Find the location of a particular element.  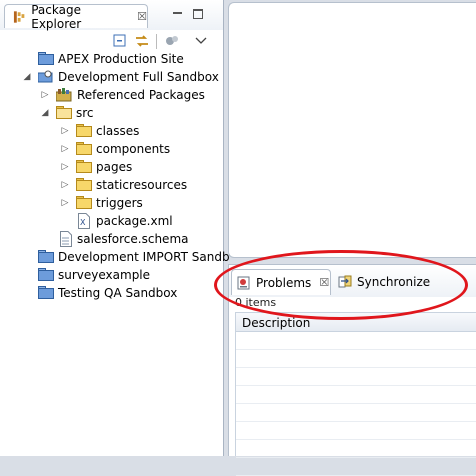

tree-item-surveyexample: surveyexample is located at coordinates (112, 275).